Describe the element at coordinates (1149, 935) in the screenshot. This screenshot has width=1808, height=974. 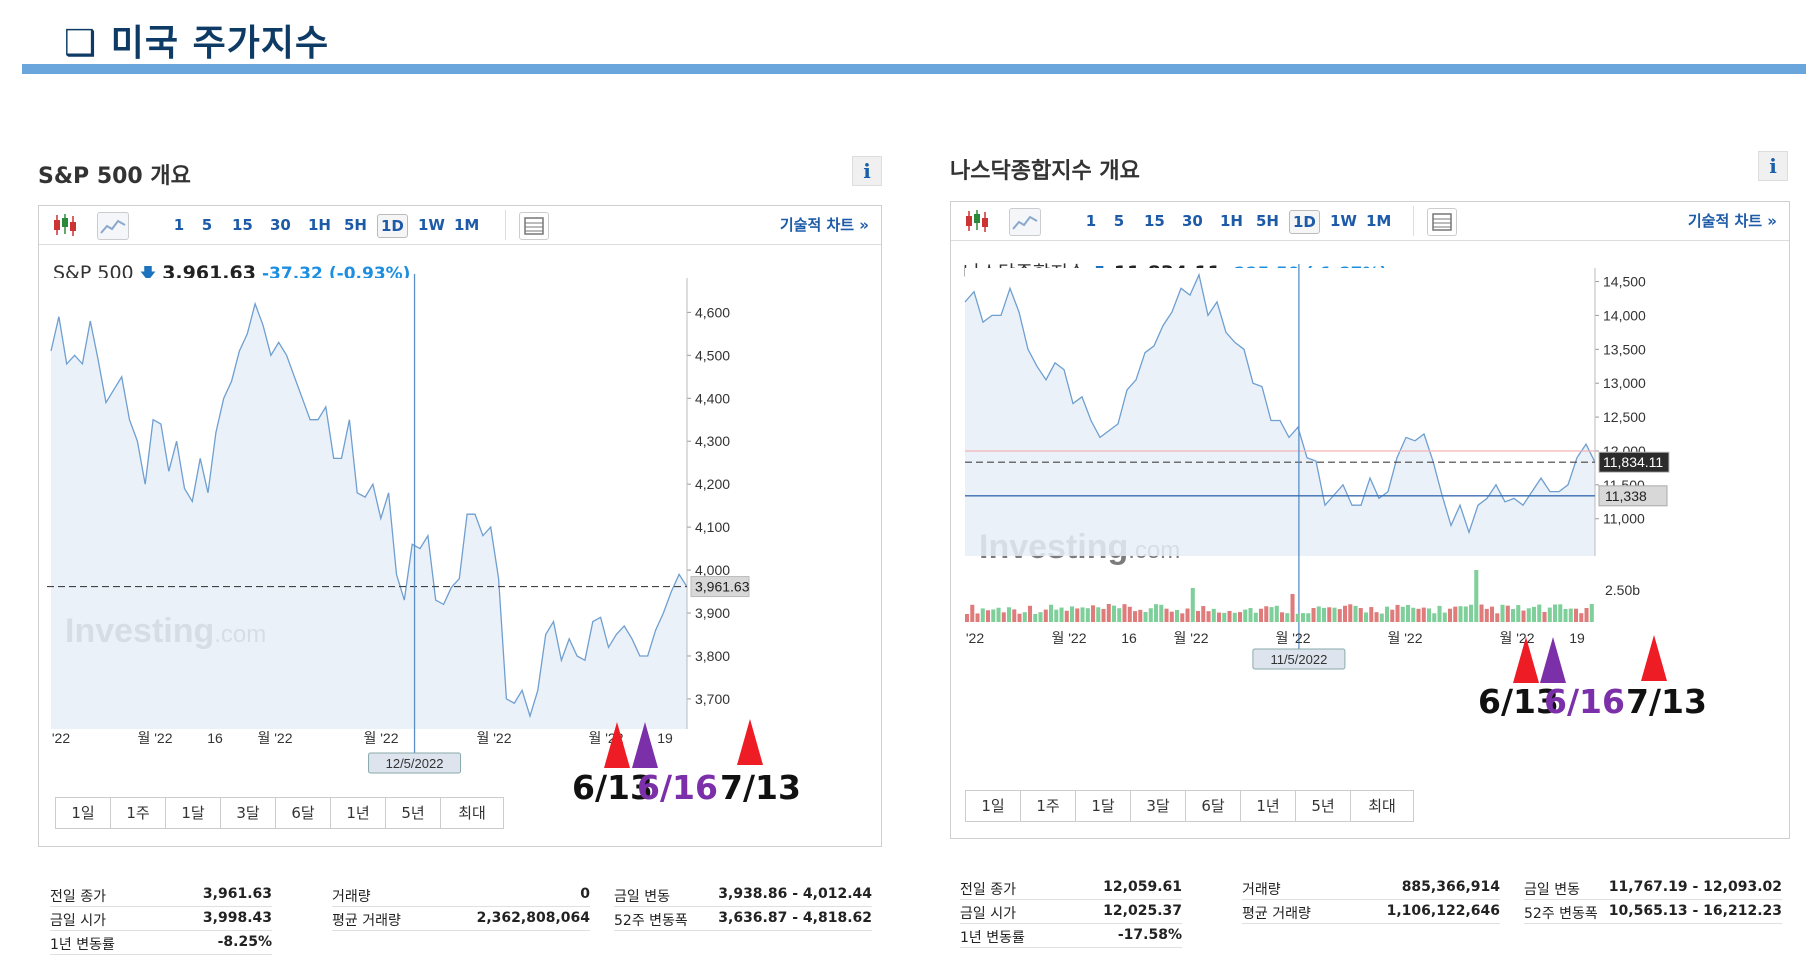
I see `stat-value: -17.58%` at that location.